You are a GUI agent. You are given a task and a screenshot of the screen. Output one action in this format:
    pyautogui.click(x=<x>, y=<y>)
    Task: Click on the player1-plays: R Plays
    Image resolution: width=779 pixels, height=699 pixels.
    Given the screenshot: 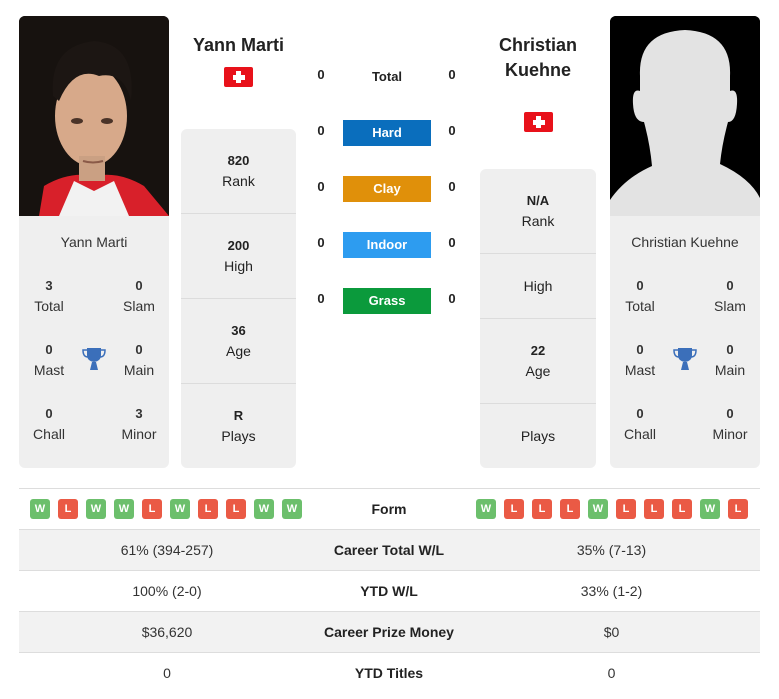 What is the action you would take?
    pyautogui.click(x=238, y=426)
    